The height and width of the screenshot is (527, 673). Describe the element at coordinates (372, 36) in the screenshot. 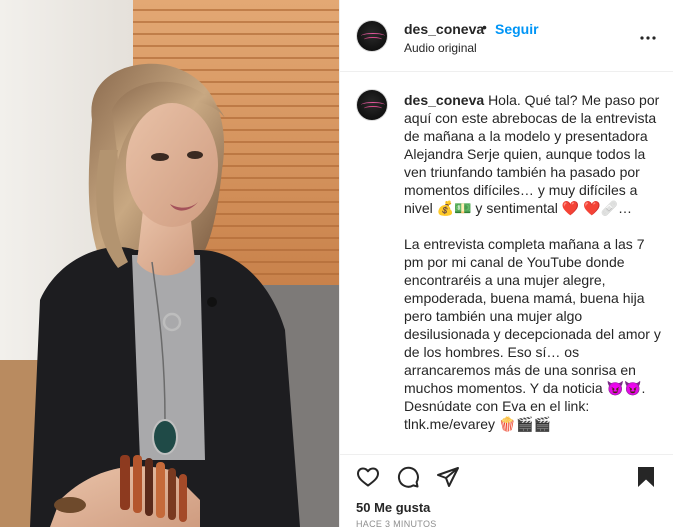

I see `author-avatar` at that location.